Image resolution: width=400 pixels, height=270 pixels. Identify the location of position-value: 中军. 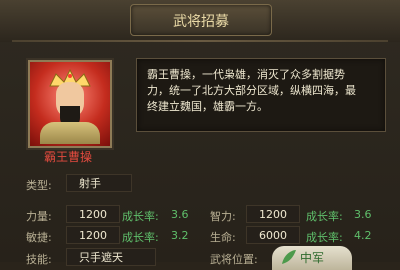
(312, 258).